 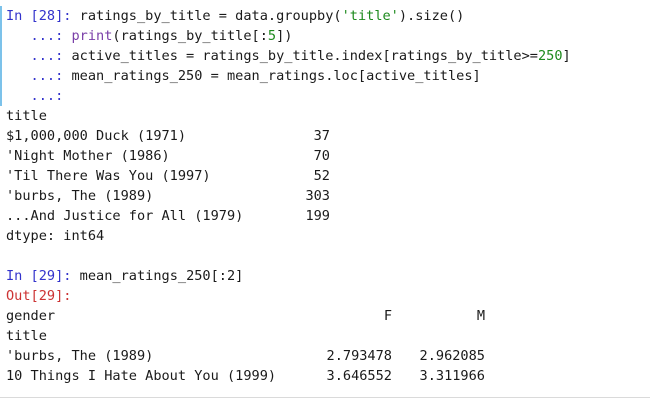 I want to click on string-literal: 'title', so click(x=370, y=16).